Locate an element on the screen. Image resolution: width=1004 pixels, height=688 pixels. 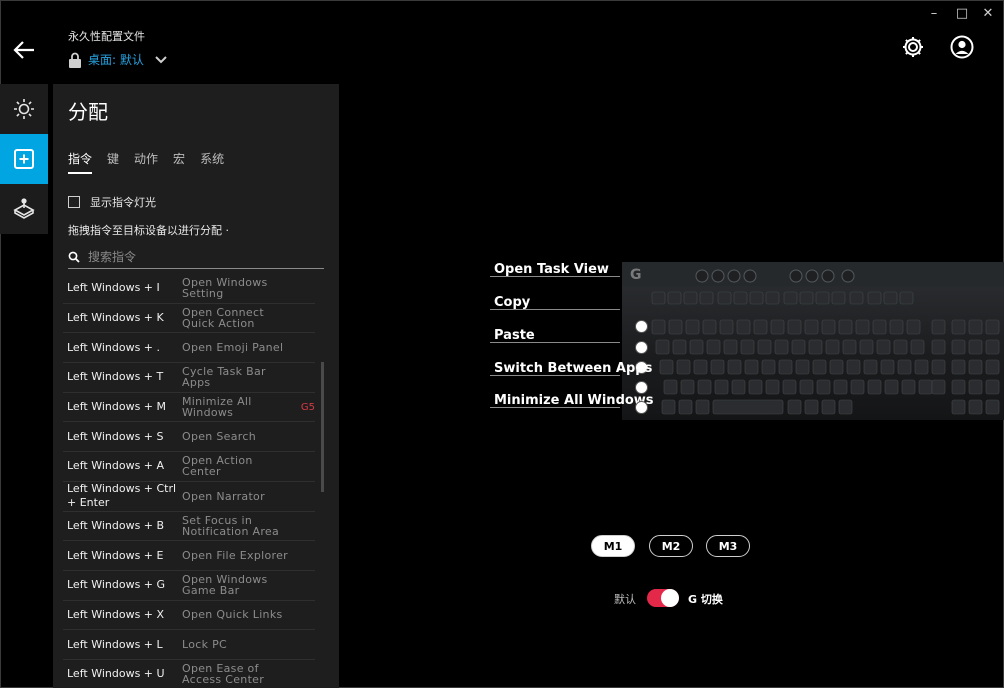
back-arrow-icon is located at coordinates (23, 50).